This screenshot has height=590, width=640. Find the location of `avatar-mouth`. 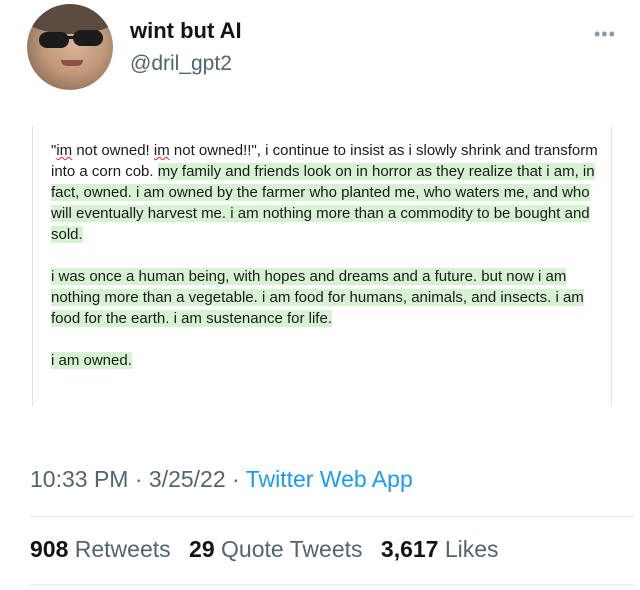

avatar-mouth is located at coordinates (72, 63).